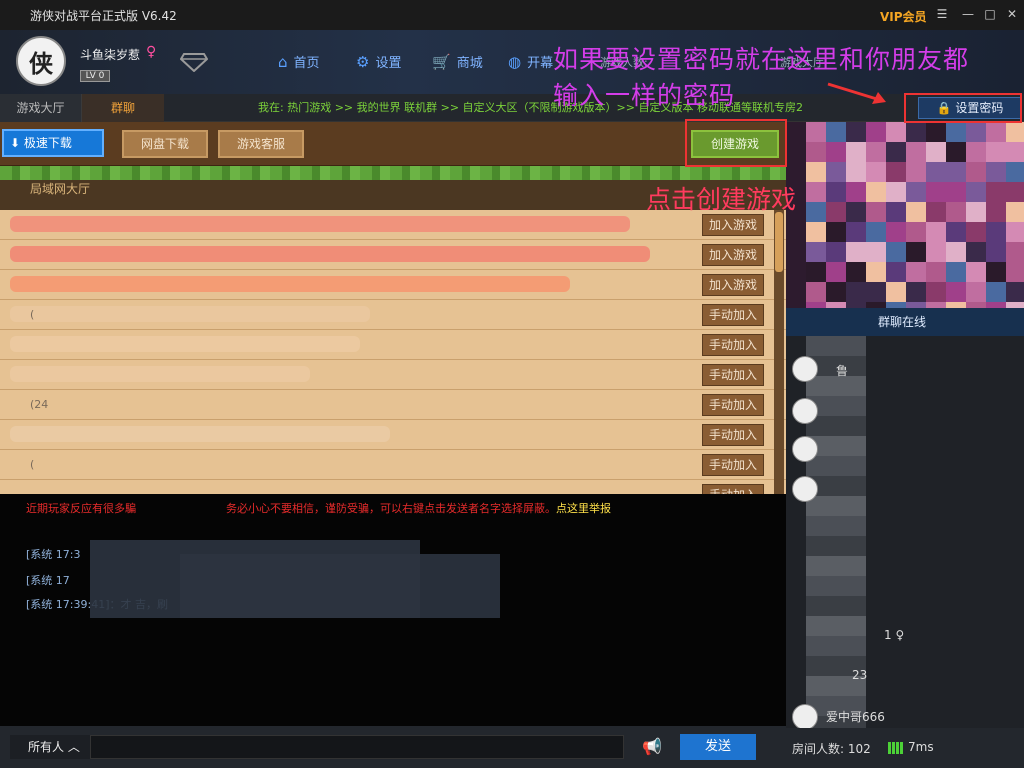 Image resolution: width=1024 pixels, height=768 pixels. I want to click on room-code: (24, so click(39, 404).